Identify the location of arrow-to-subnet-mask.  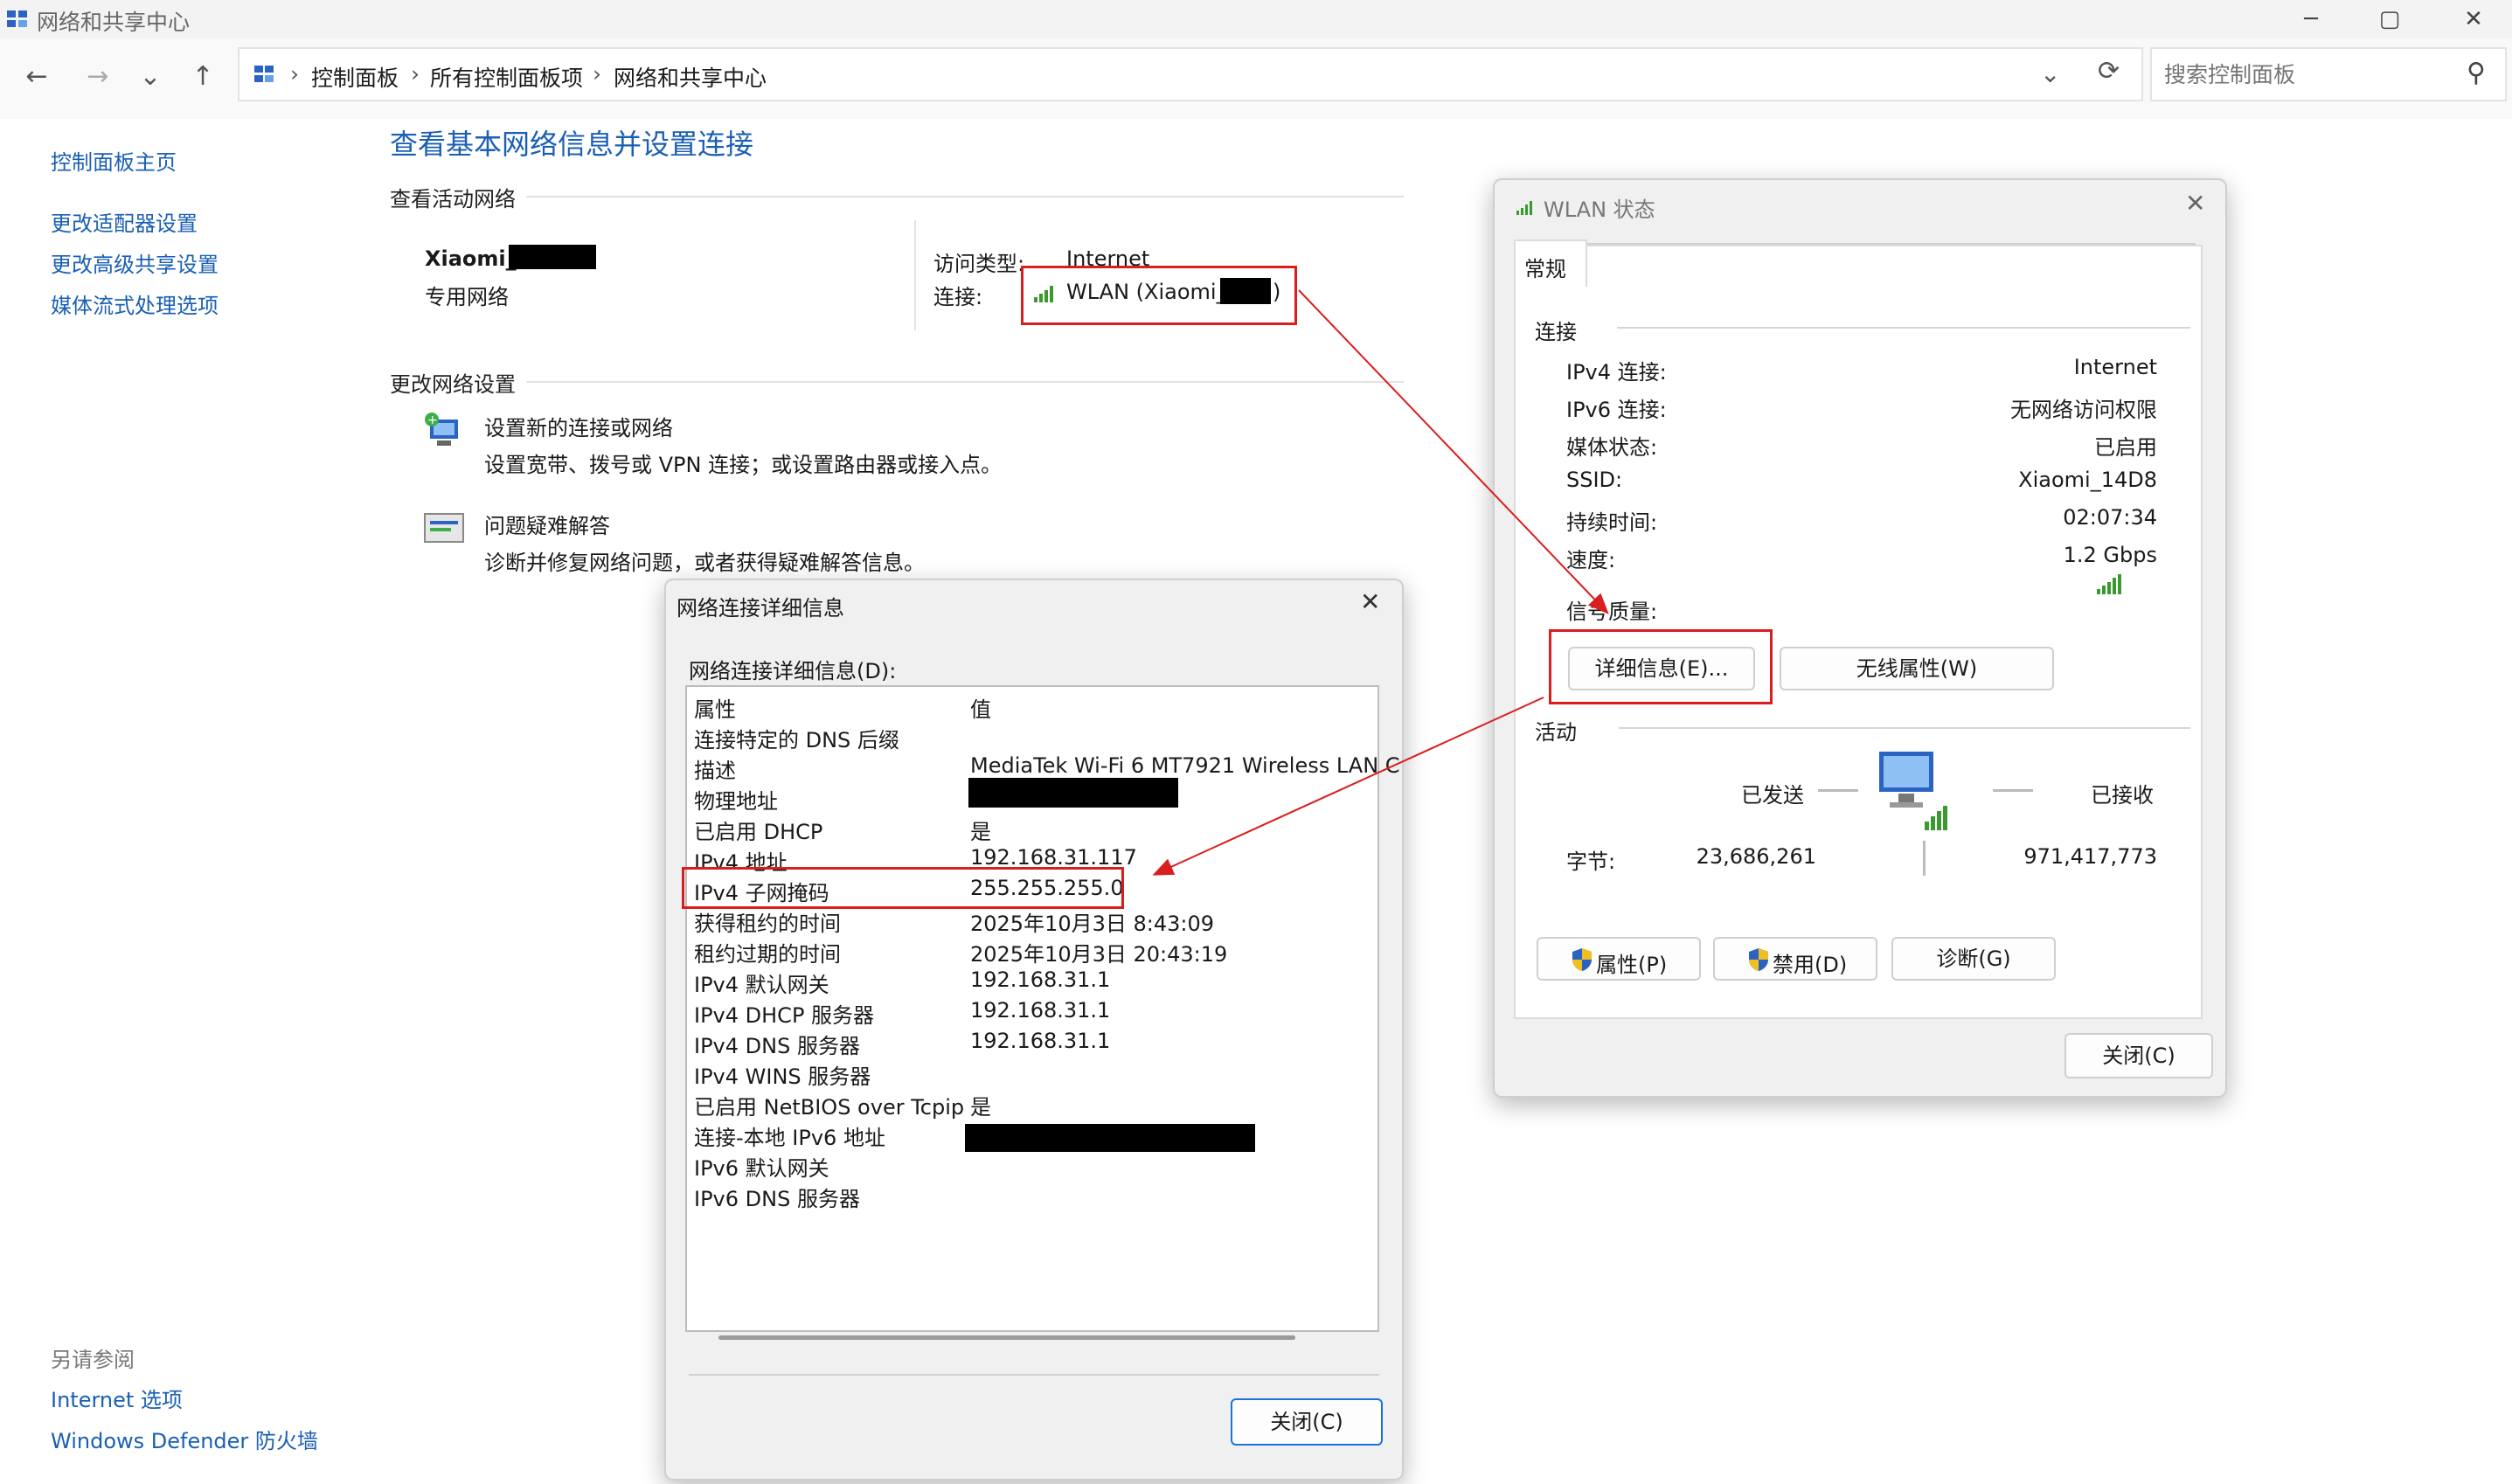
(1348, 786).